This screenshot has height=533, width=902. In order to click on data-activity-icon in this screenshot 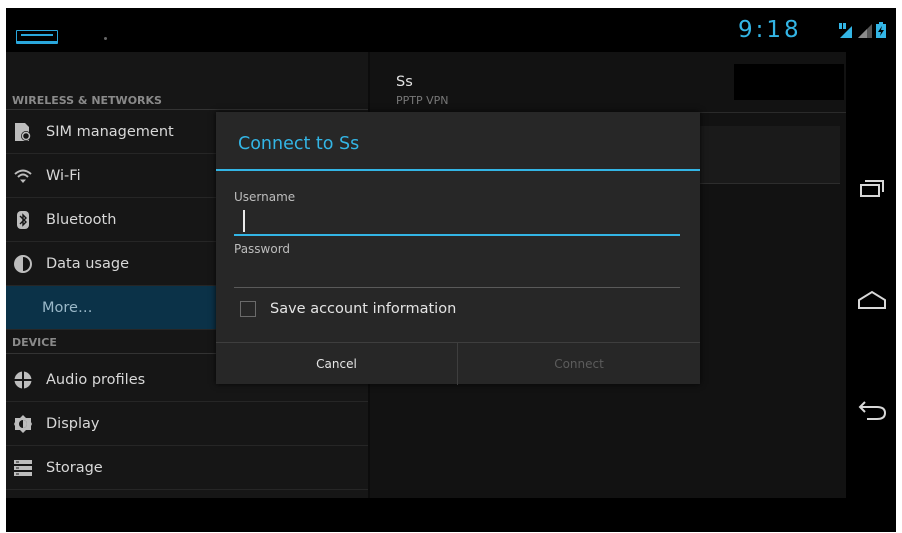, I will do `click(845, 30)`.